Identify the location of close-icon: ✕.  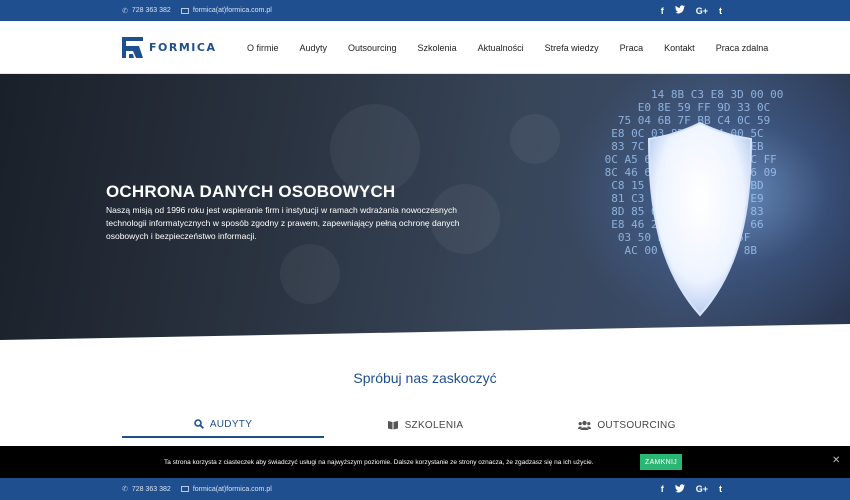
(836, 460).